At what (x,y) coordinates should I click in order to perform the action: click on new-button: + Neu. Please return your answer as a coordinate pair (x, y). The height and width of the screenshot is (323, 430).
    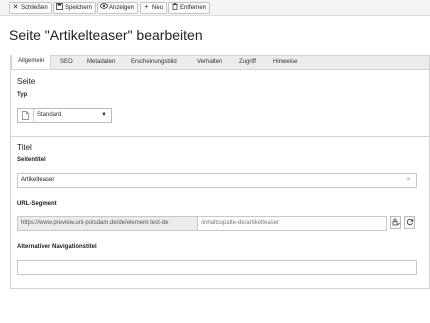
    Looking at the image, I should click on (154, 8).